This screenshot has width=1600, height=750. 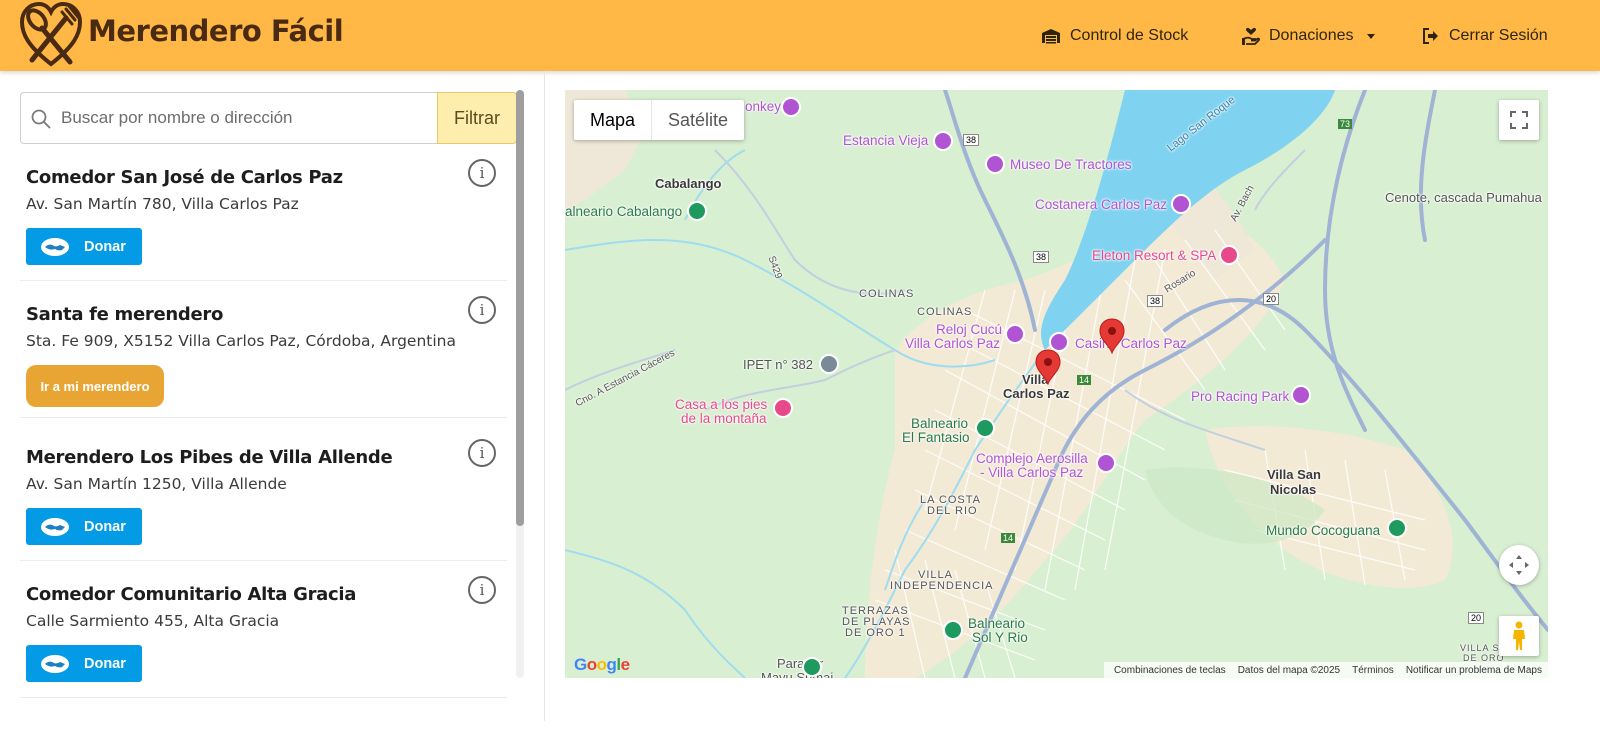 I want to click on map-label-colinas-b: COLINAS, so click(x=944, y=312).